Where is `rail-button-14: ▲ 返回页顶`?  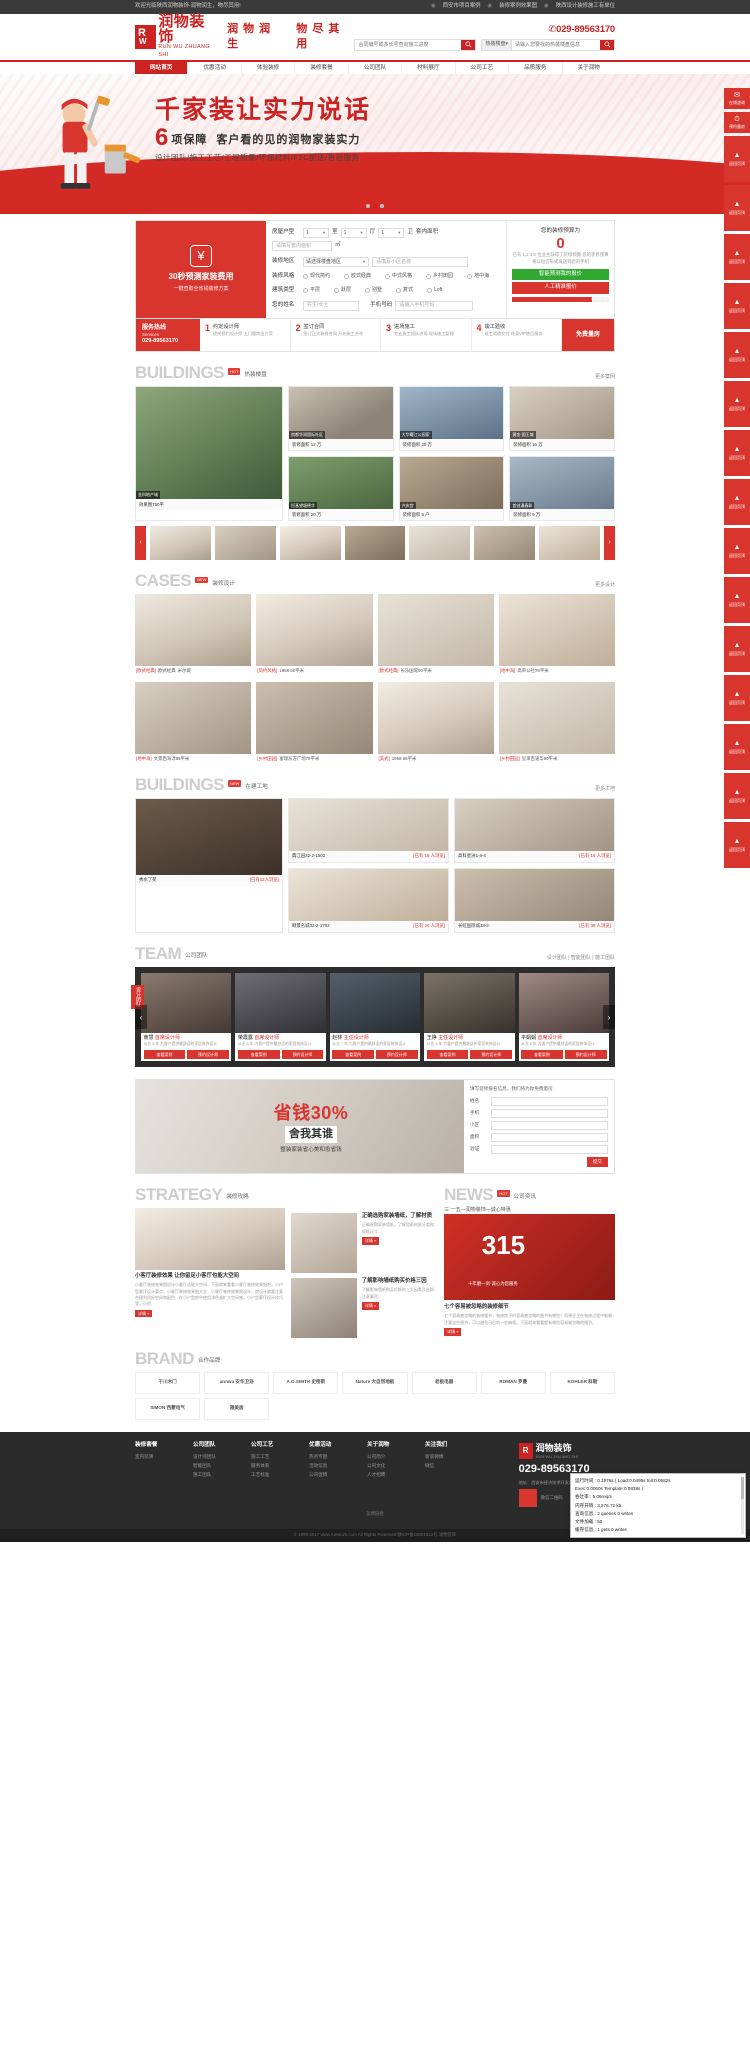
rail-button-14: ▲ 返回页顶 is located at coordinates (737, 746).